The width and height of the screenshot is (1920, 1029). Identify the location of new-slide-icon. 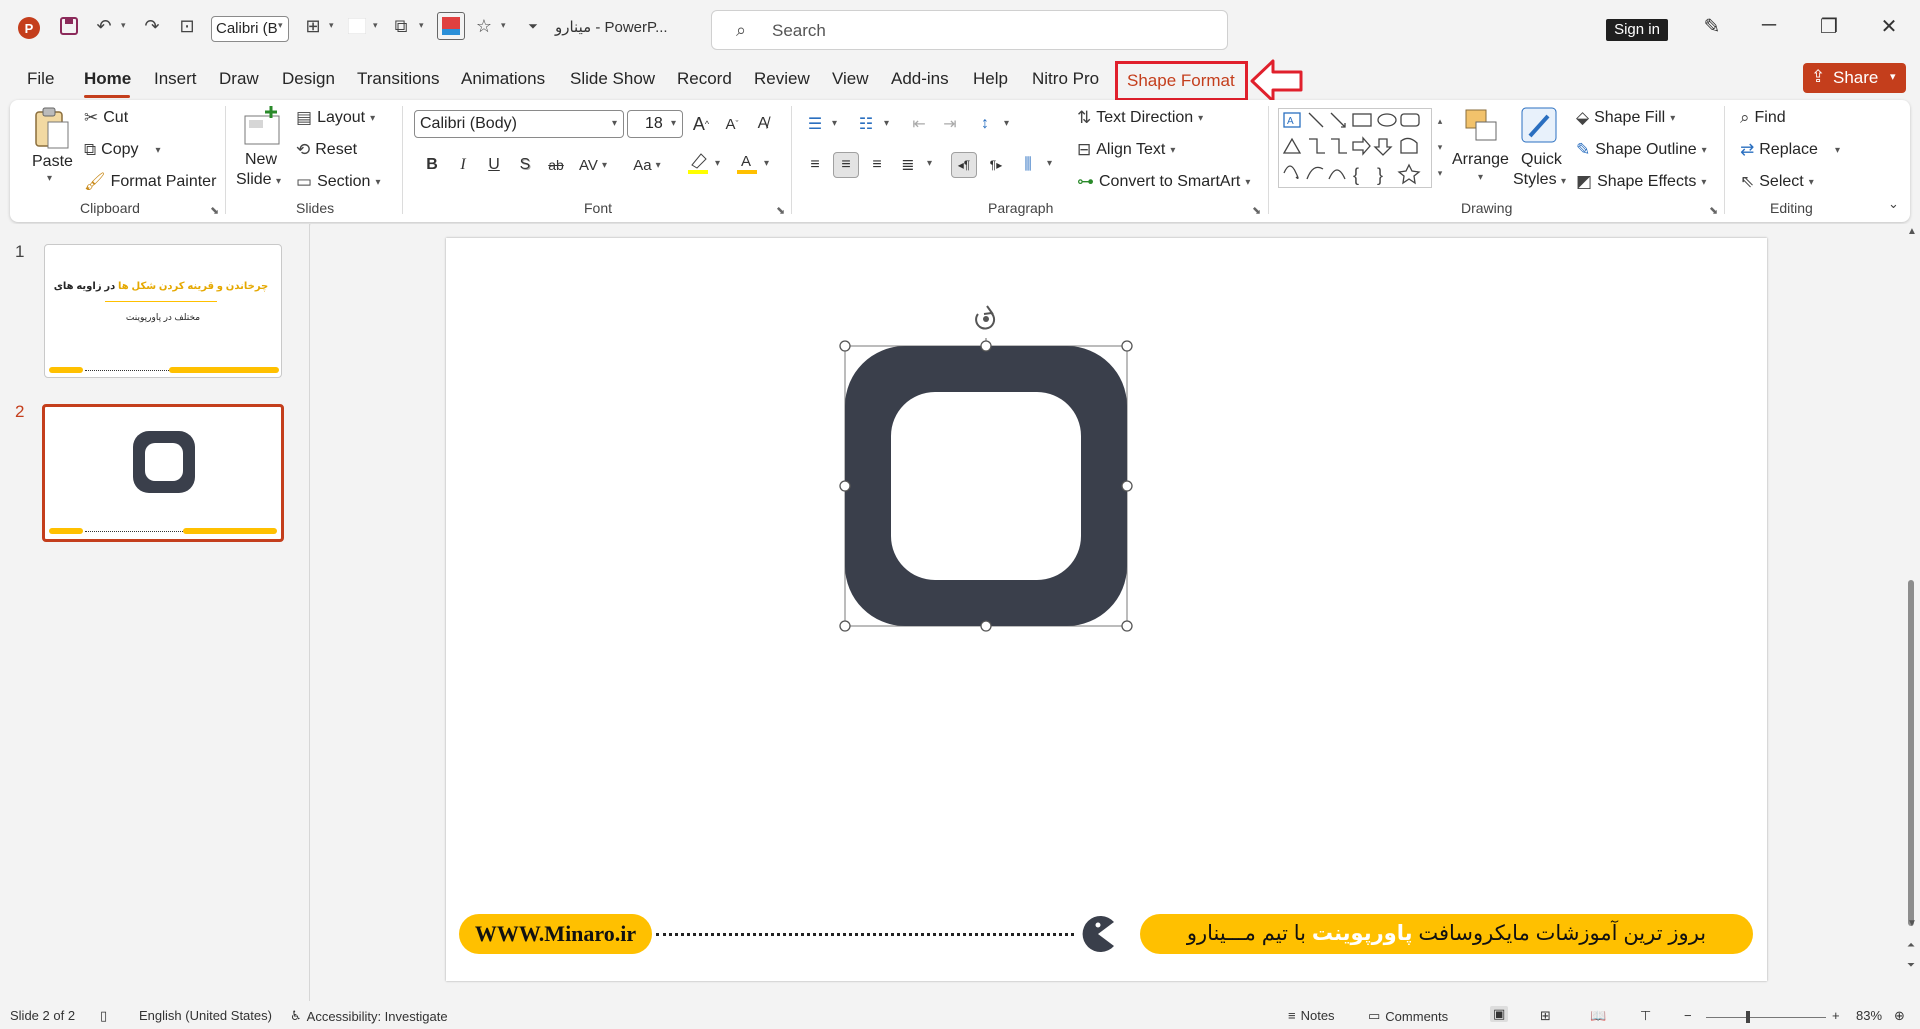
(262, 127).